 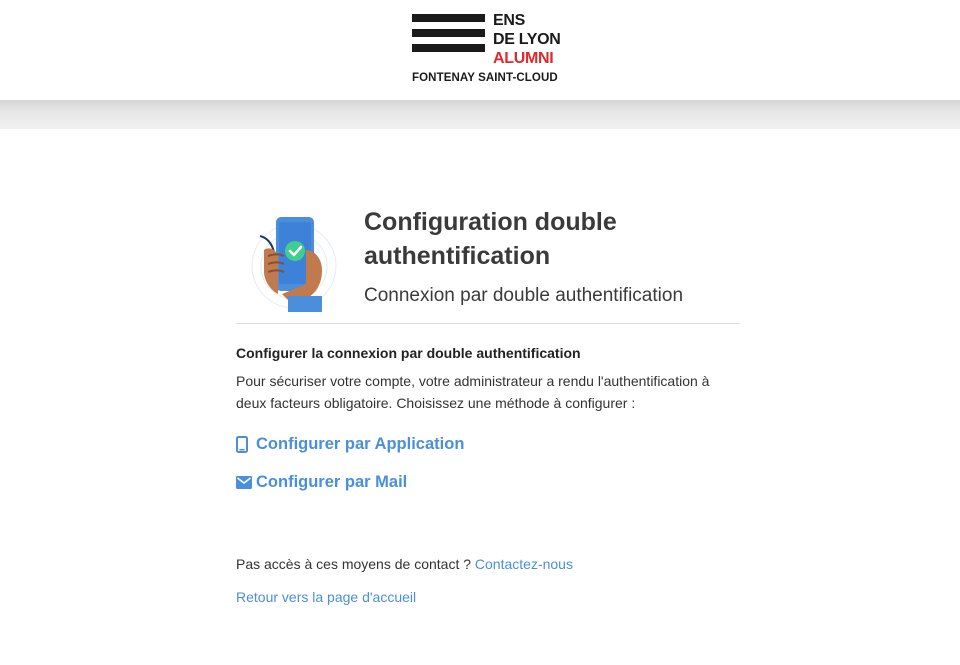 I want to click on logo-line-ens: ENS, so click(x=509, y=20).